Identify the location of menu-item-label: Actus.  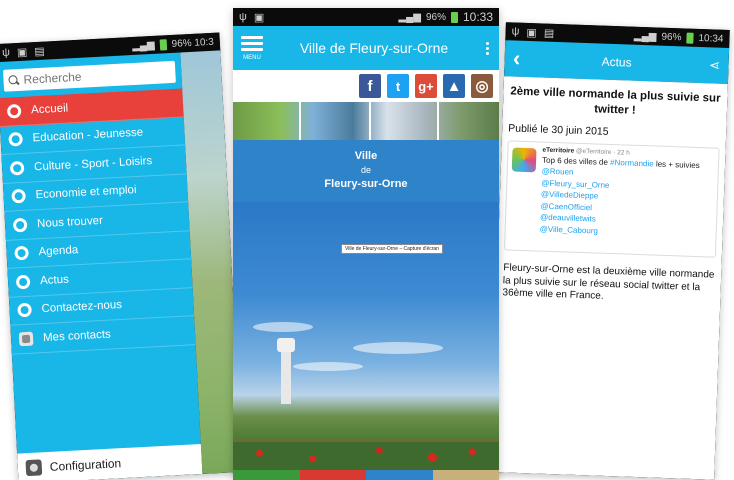
(54, 280).